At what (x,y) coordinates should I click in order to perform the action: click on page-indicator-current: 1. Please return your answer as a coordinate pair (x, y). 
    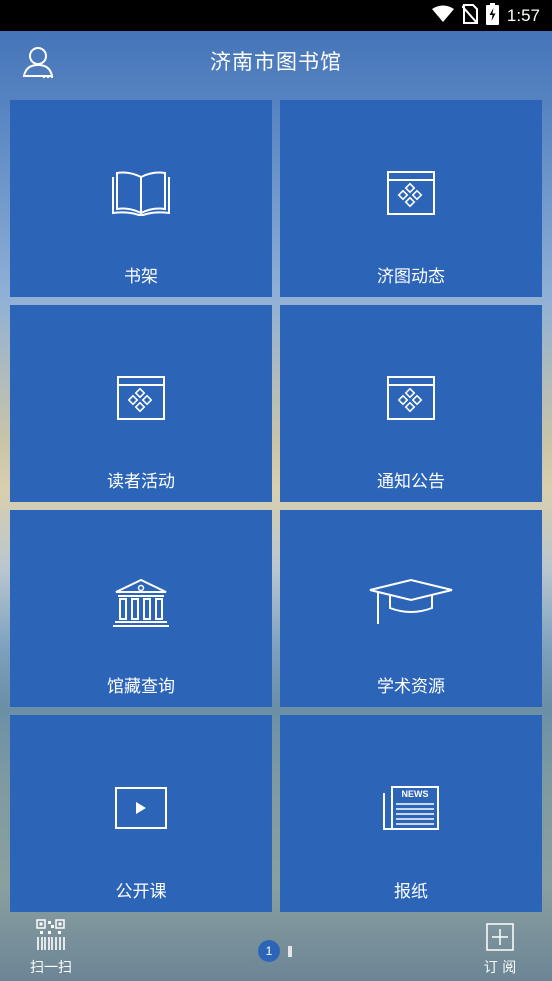
    Looking at the image, I should click on (269, 951).